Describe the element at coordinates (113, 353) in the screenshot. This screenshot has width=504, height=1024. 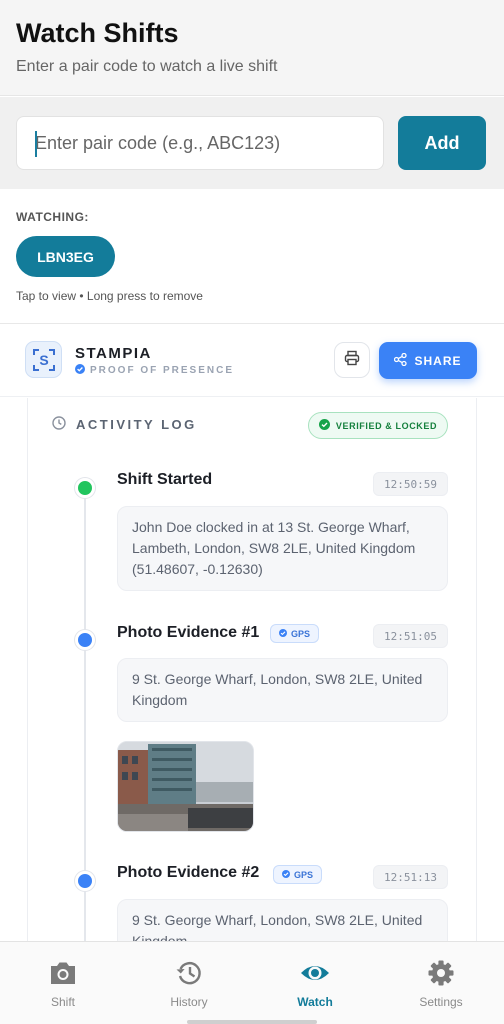
I see `brand-name: STAMPIA` at that location.